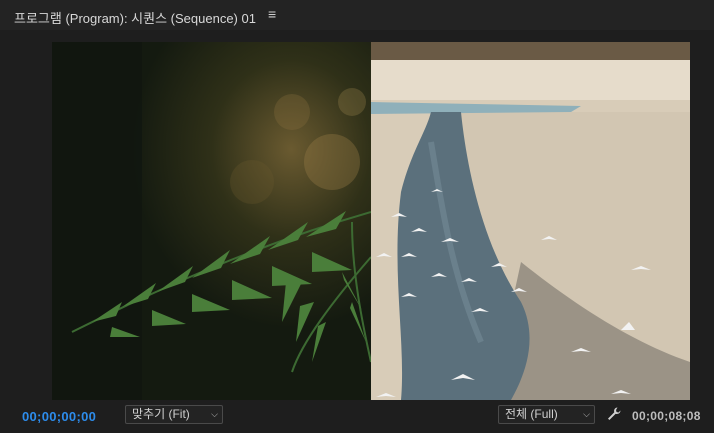  I want to click on resolution-dropdown: 전체 (Full) ⌵, so click(546, 414).